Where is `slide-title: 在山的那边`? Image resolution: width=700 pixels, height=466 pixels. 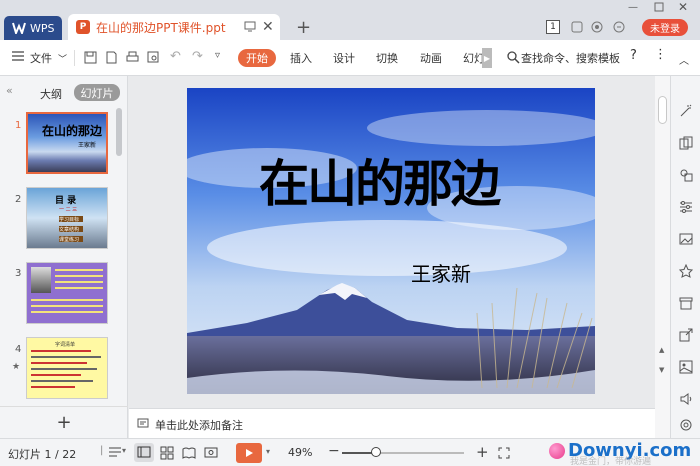
slide-title: 在山的那边 is located at coordinates (380, 180).